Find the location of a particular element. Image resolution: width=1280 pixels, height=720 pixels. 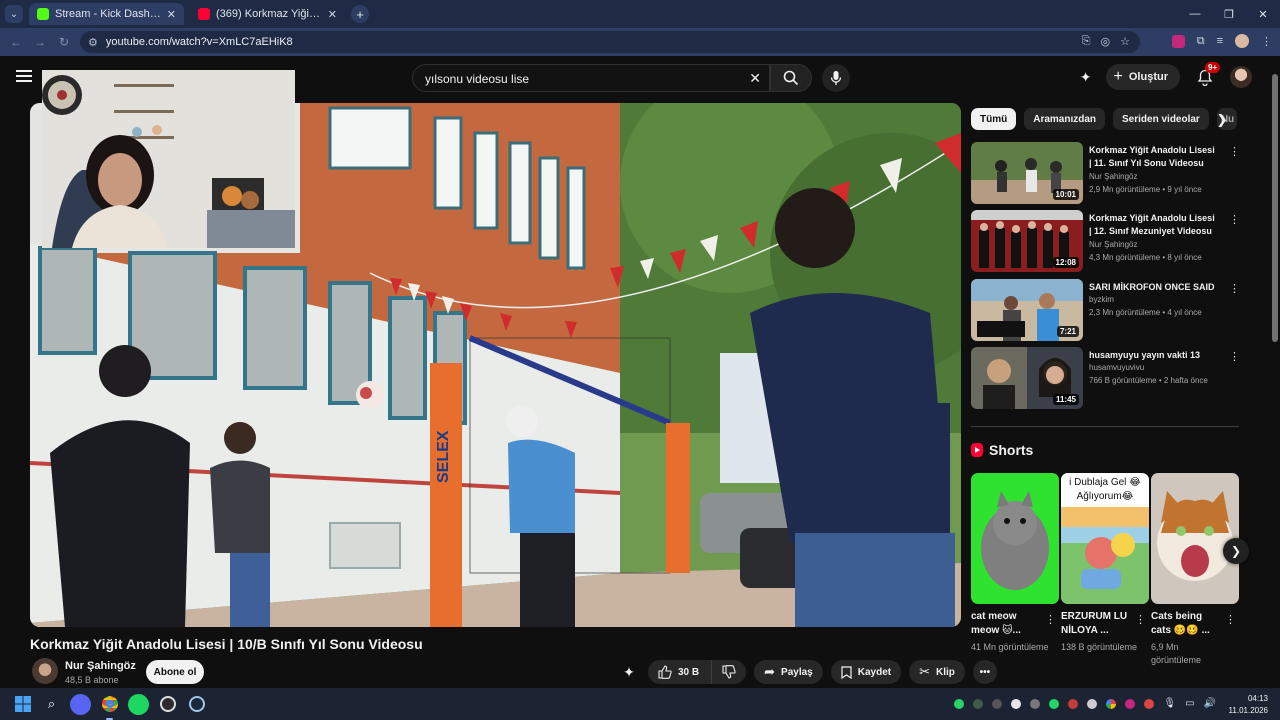

video-thumbnail: 11:45 is located at coordinates (1027, 378).